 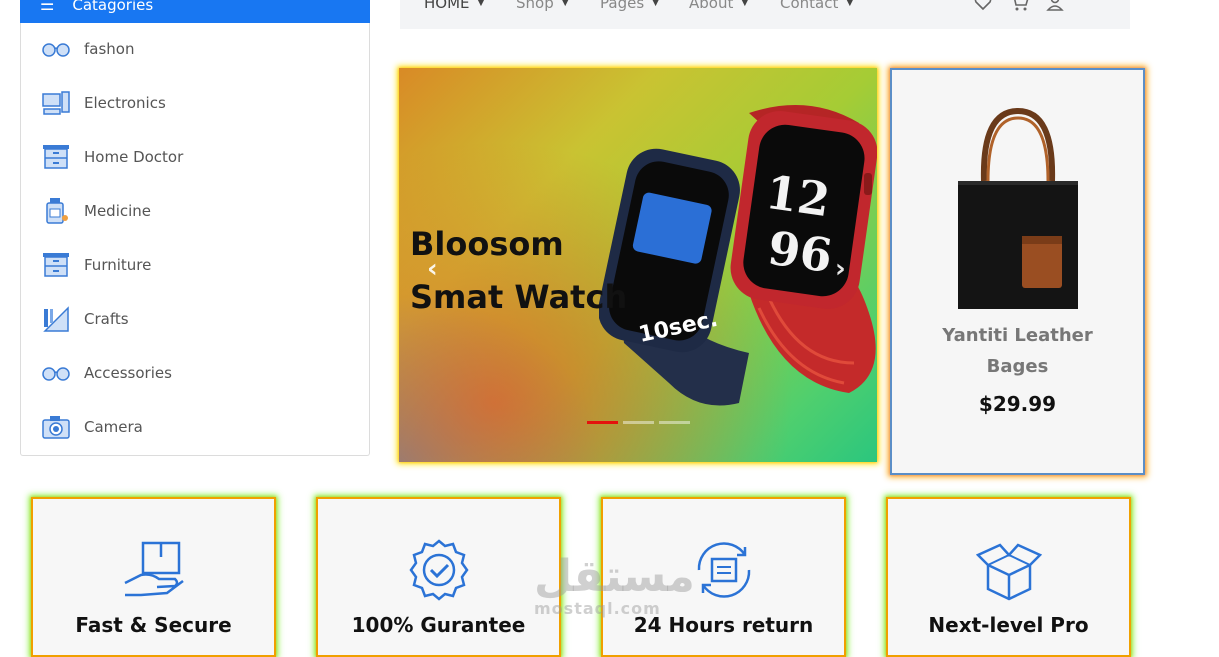 What do you see at coordinates (447, 6) in the screenshot?
I see `nav-label: HOME` at bounding box center [447, 6].